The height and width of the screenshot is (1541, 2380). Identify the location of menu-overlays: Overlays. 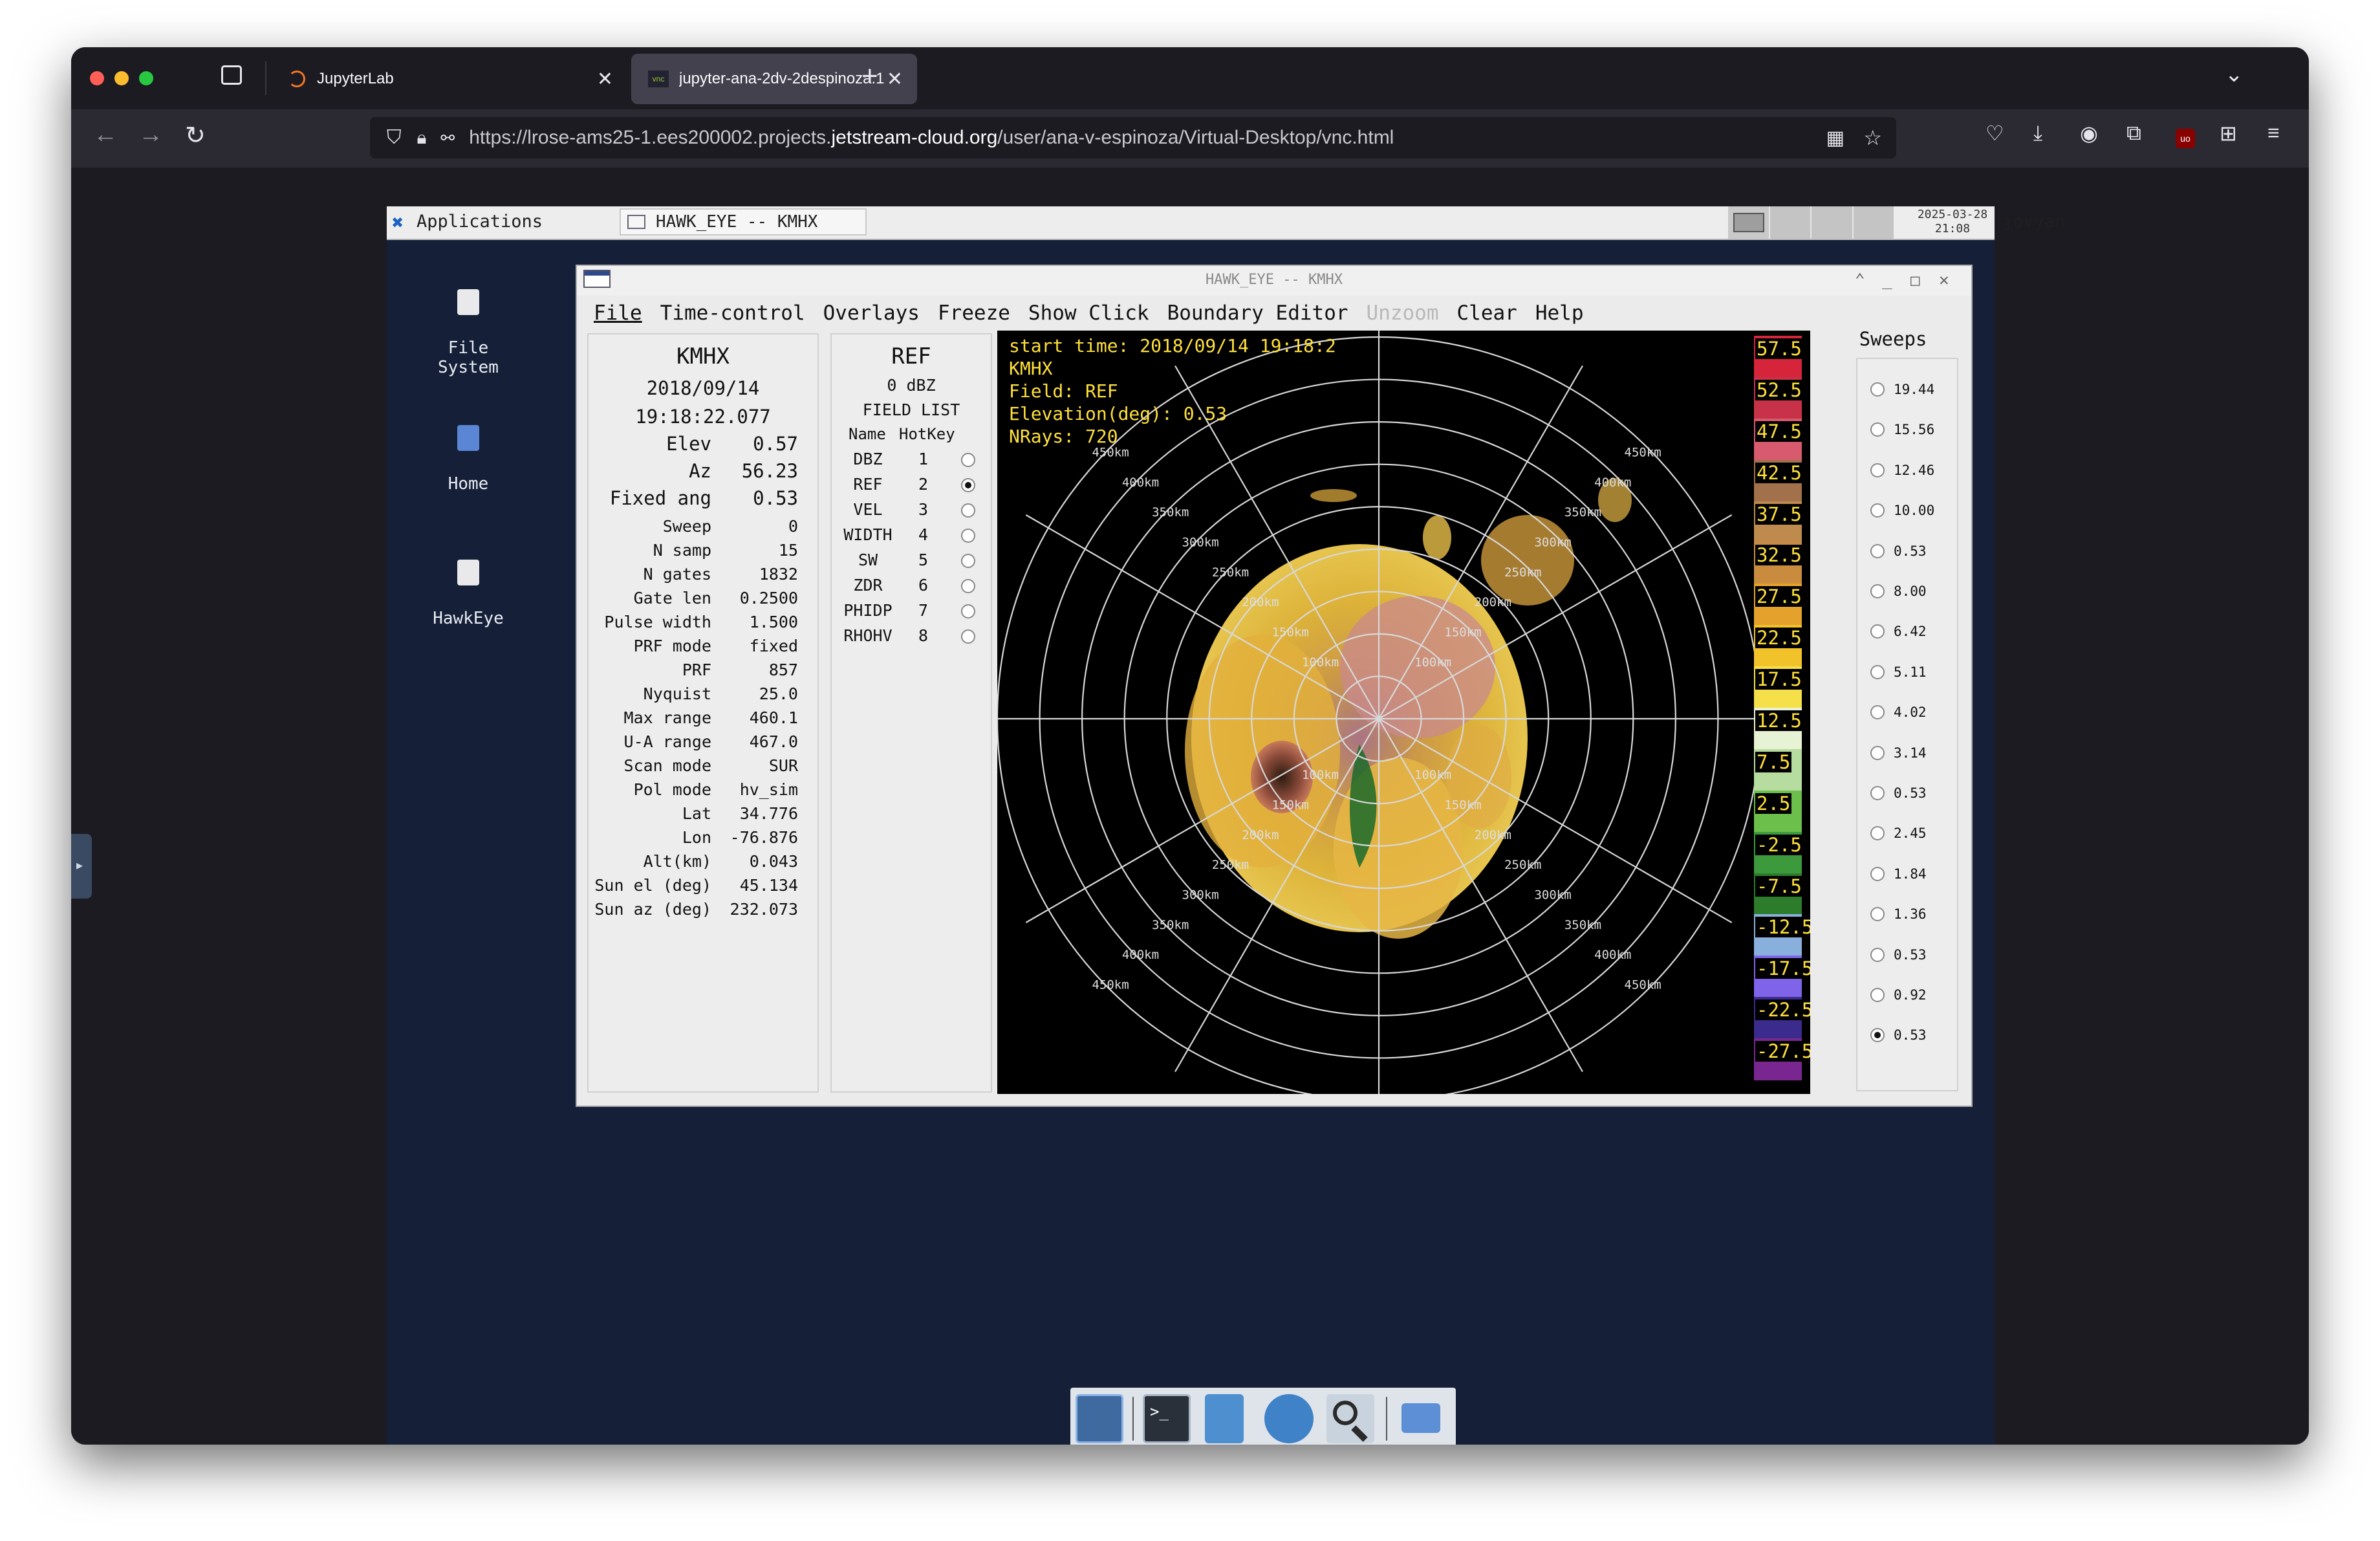
(871, 313).